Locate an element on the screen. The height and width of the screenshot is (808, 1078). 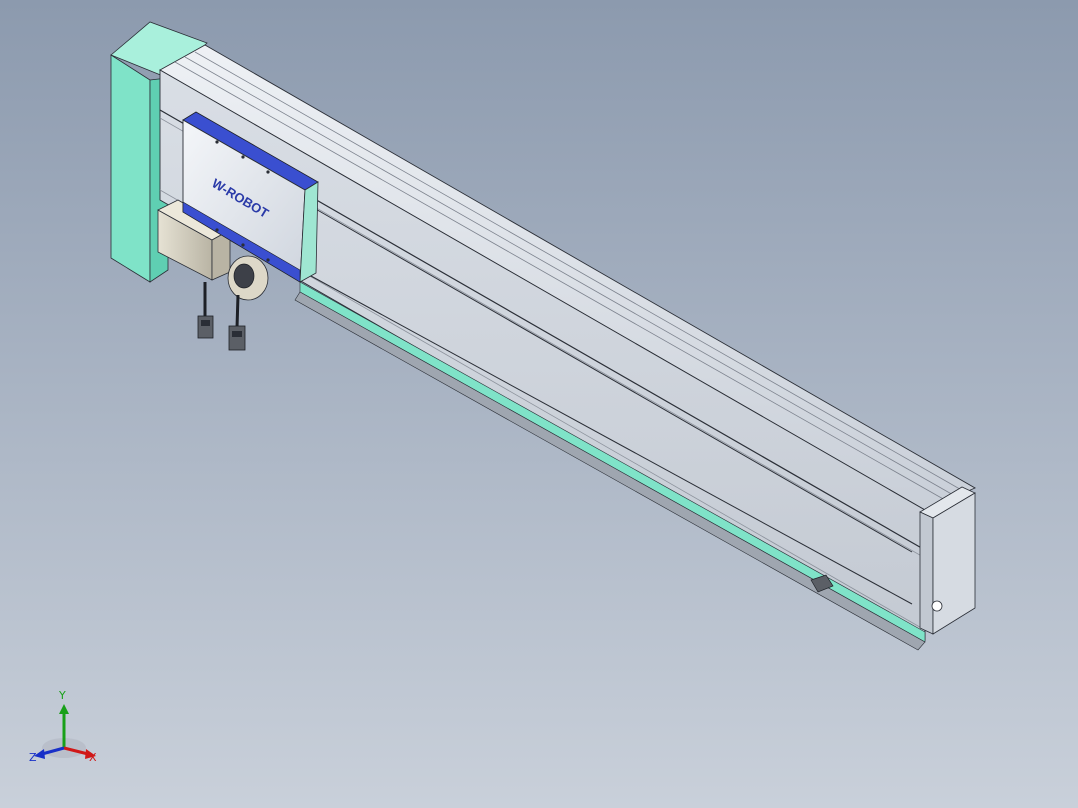
triad-z-label: Z is located at coordinates (33, 757).